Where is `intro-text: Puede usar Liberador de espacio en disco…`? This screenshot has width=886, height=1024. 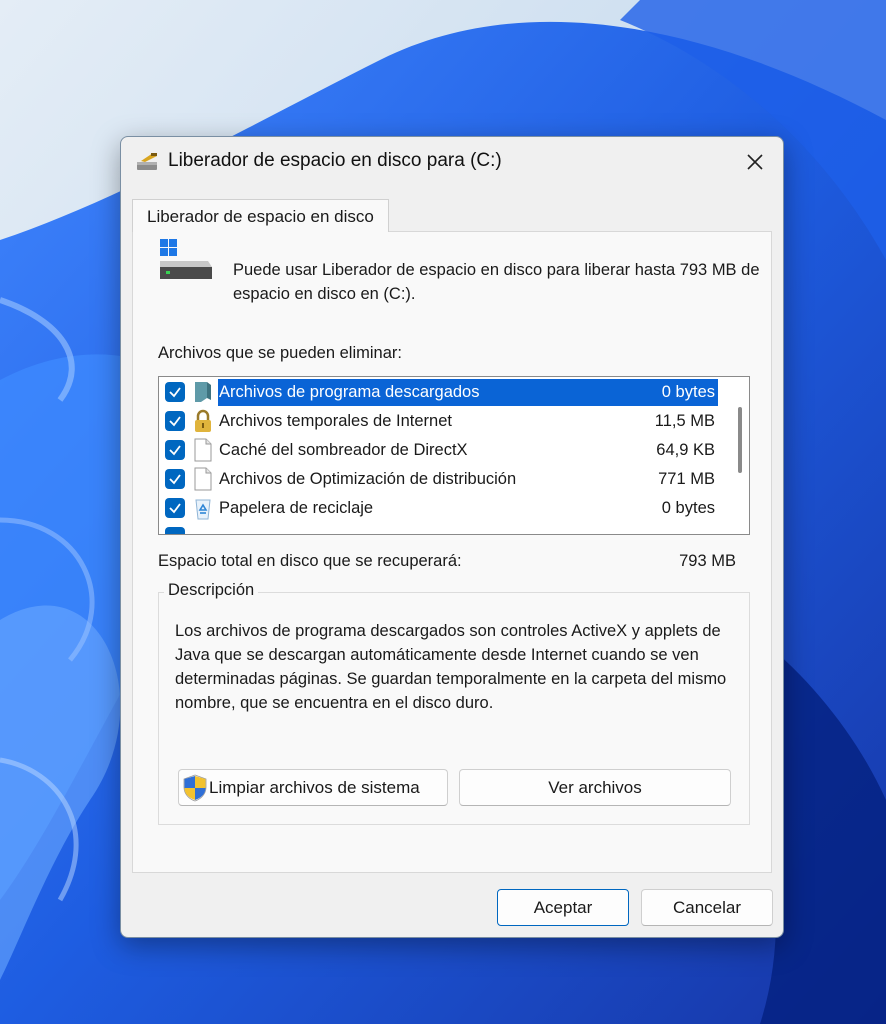 intro-text: Puede usar Liberador de espacio en disco… is located at coordinates (496, 282).